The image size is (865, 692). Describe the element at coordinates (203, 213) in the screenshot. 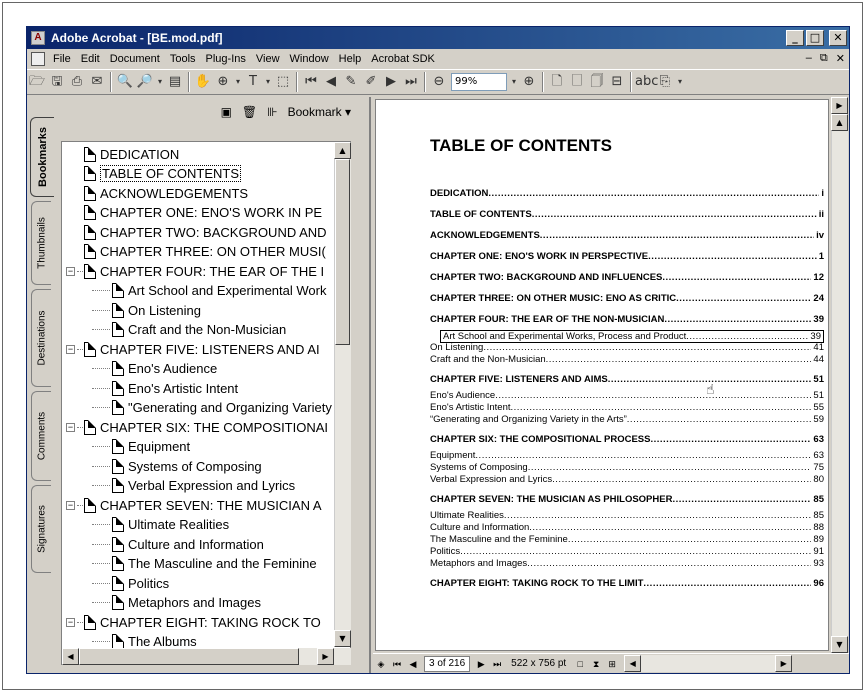

I see `bookmark-item: CHAPTER ONE: ENO'S WORK IN PE` at that location.